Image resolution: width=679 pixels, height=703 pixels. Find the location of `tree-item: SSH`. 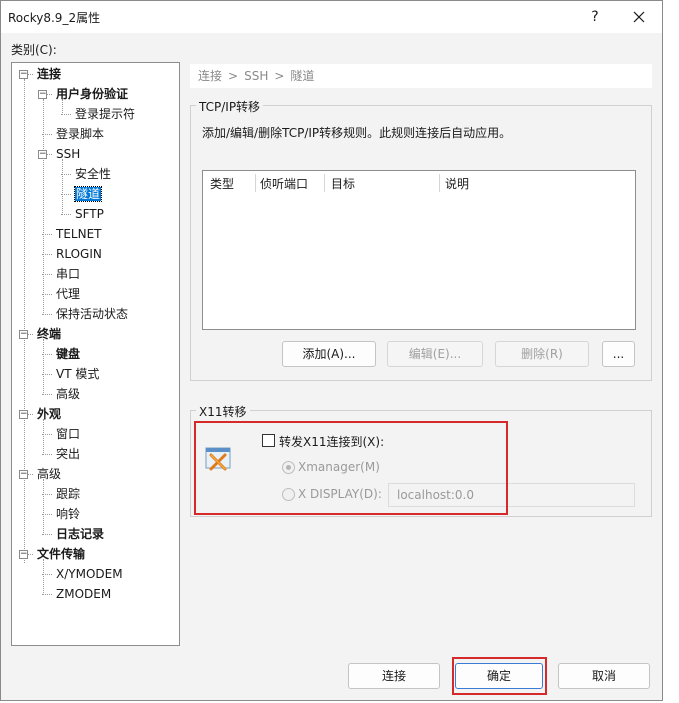

tree-item: SSH is located at coordinates (68, 154).